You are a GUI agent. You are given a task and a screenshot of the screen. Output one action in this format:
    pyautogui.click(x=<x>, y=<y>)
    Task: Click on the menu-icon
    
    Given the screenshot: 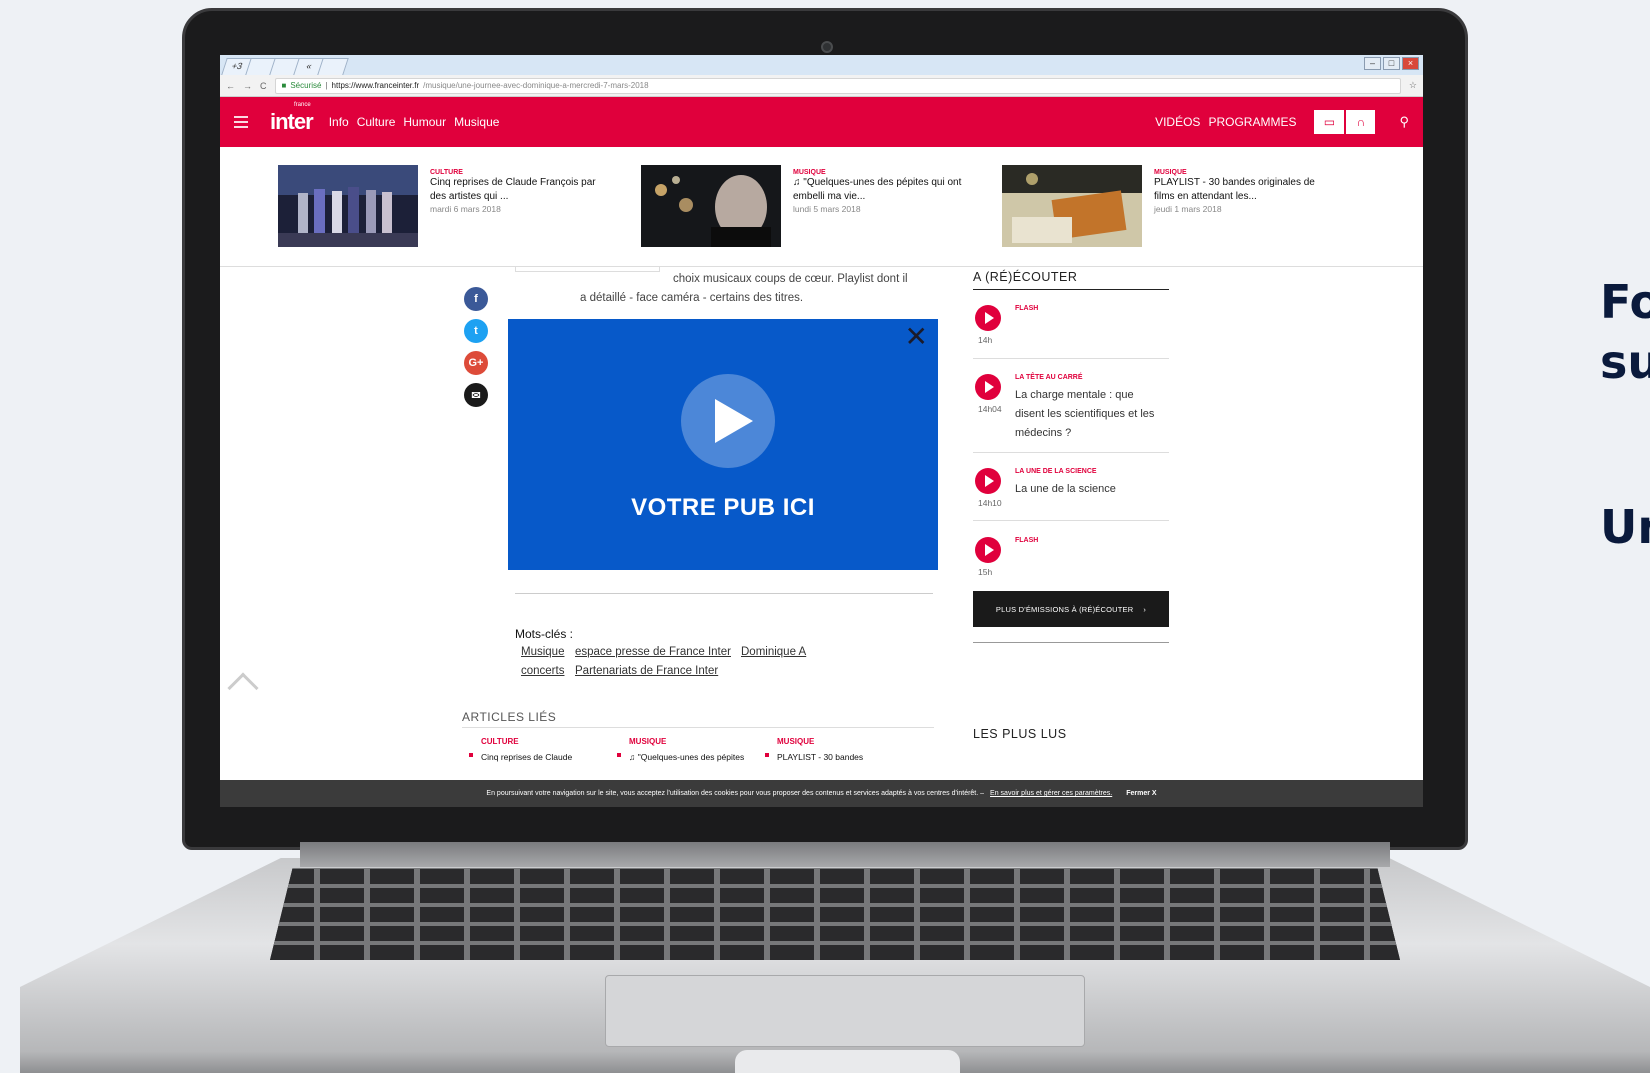 What is the action you would take?
    pyautogui.click(x=241, y=122)
    